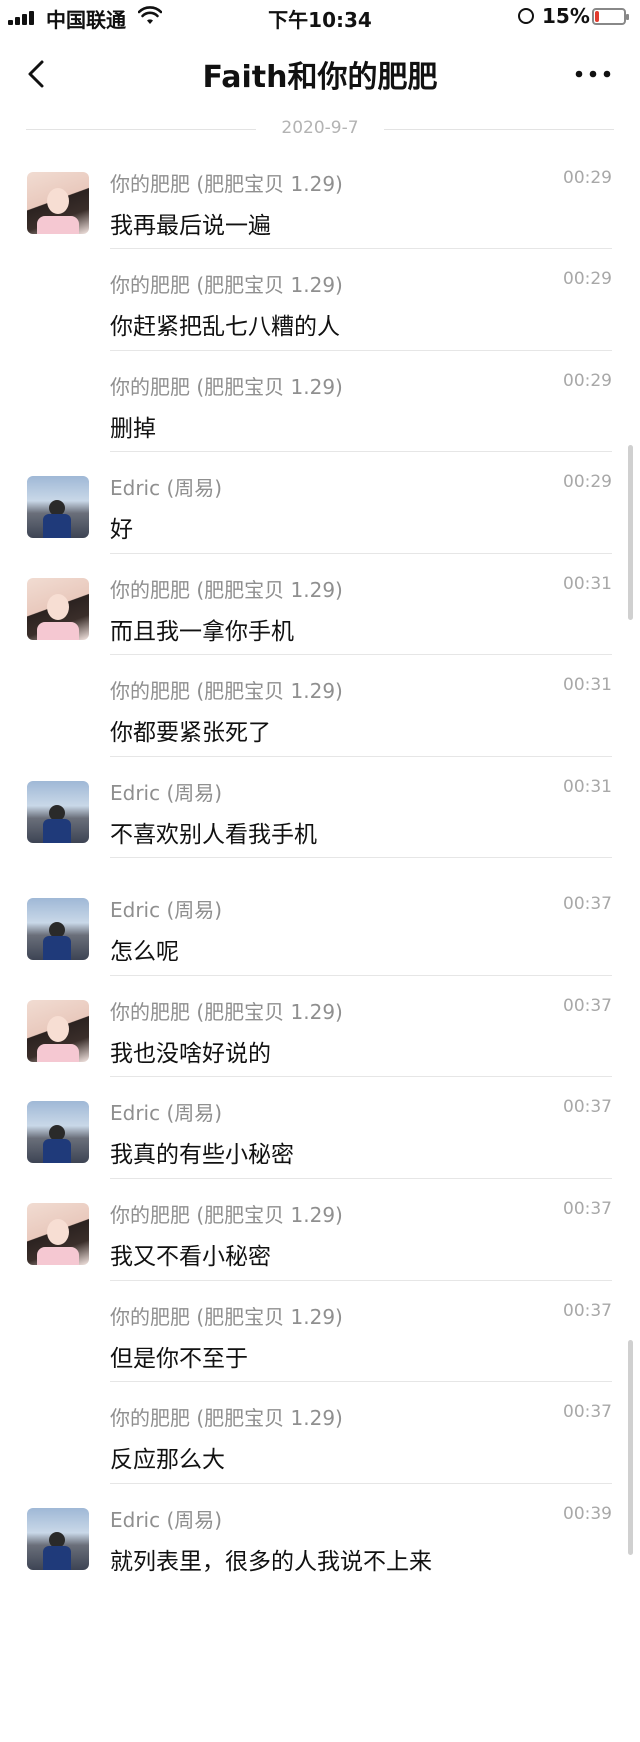 This screenshot has width=640, height=1742. Describe the element at coordinates (225, 327) in the screenshot. I see `message-text: 你赶紧把乱七八糟的人` at that location.